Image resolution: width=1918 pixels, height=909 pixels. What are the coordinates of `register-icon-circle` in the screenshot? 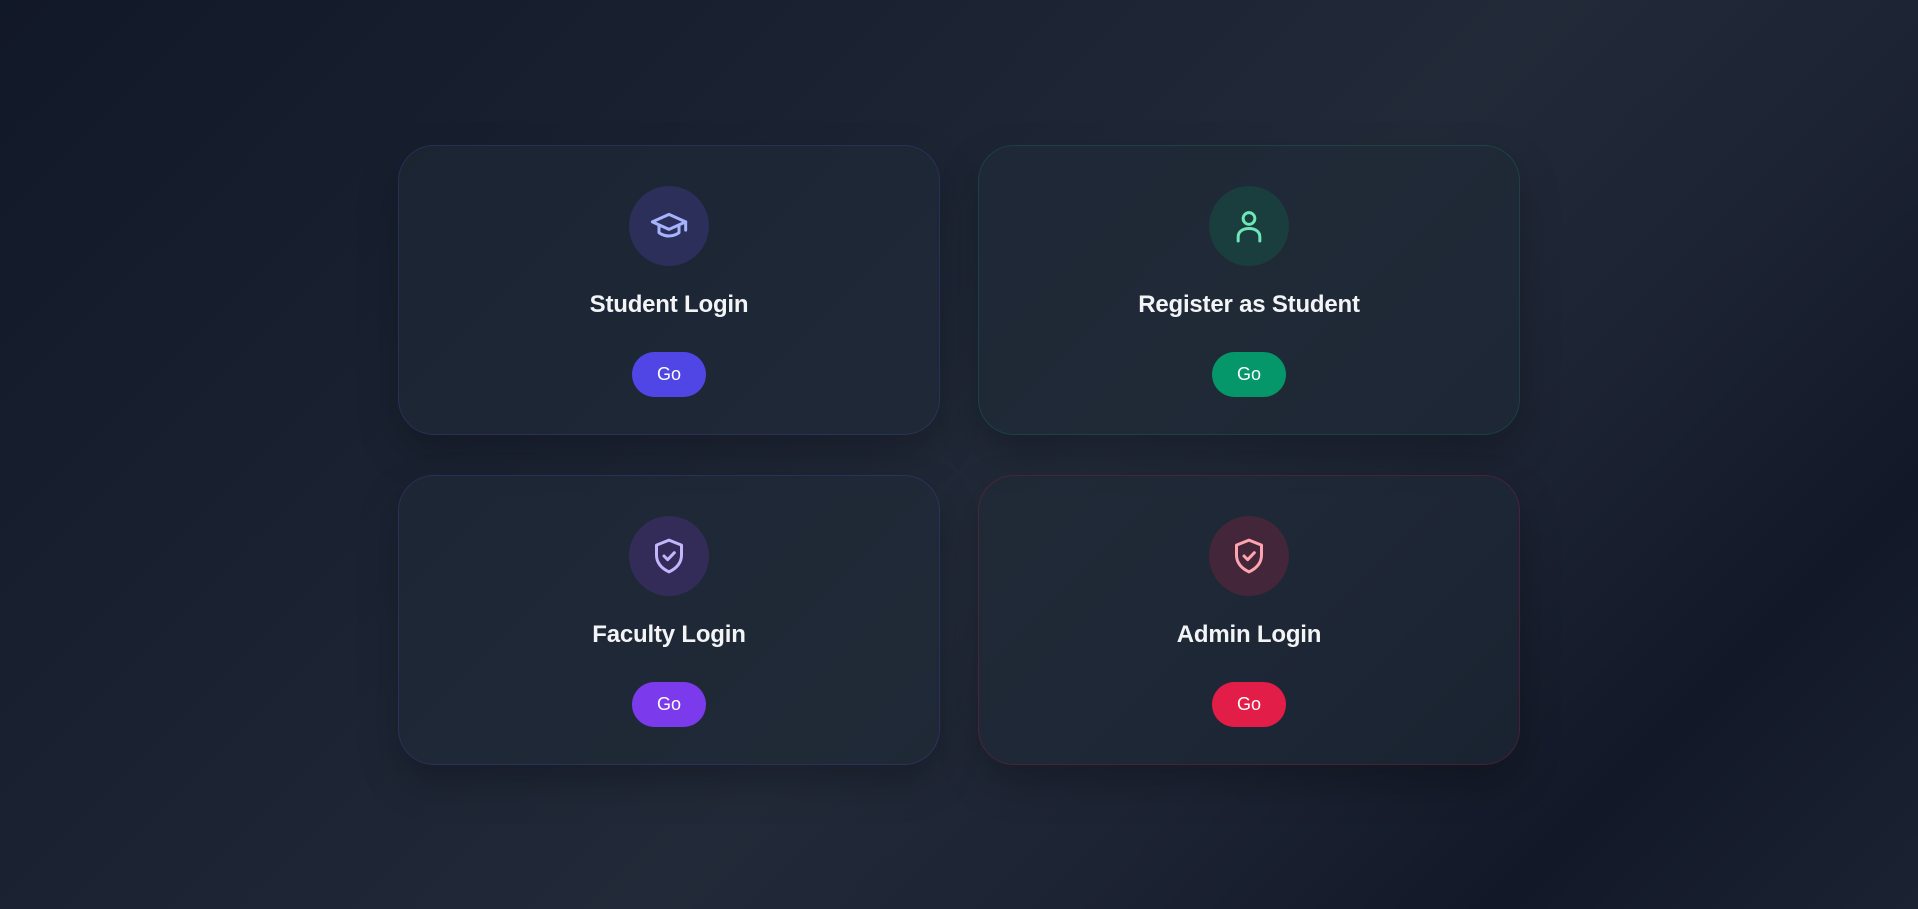 It's located at (1249, 226).